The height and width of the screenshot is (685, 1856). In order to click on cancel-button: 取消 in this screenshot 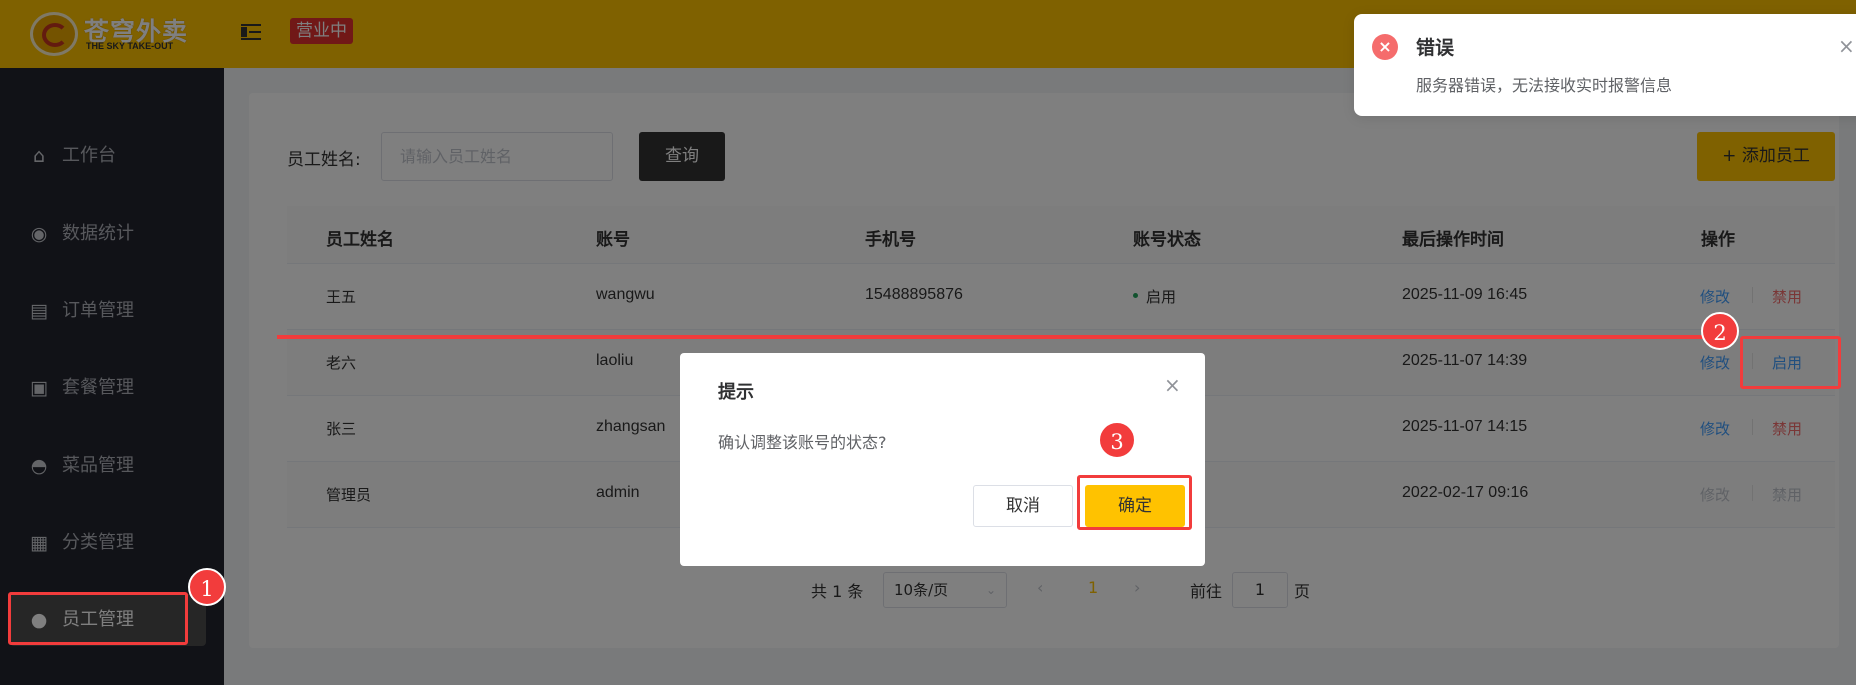, I will do `click(1023, 506)`.